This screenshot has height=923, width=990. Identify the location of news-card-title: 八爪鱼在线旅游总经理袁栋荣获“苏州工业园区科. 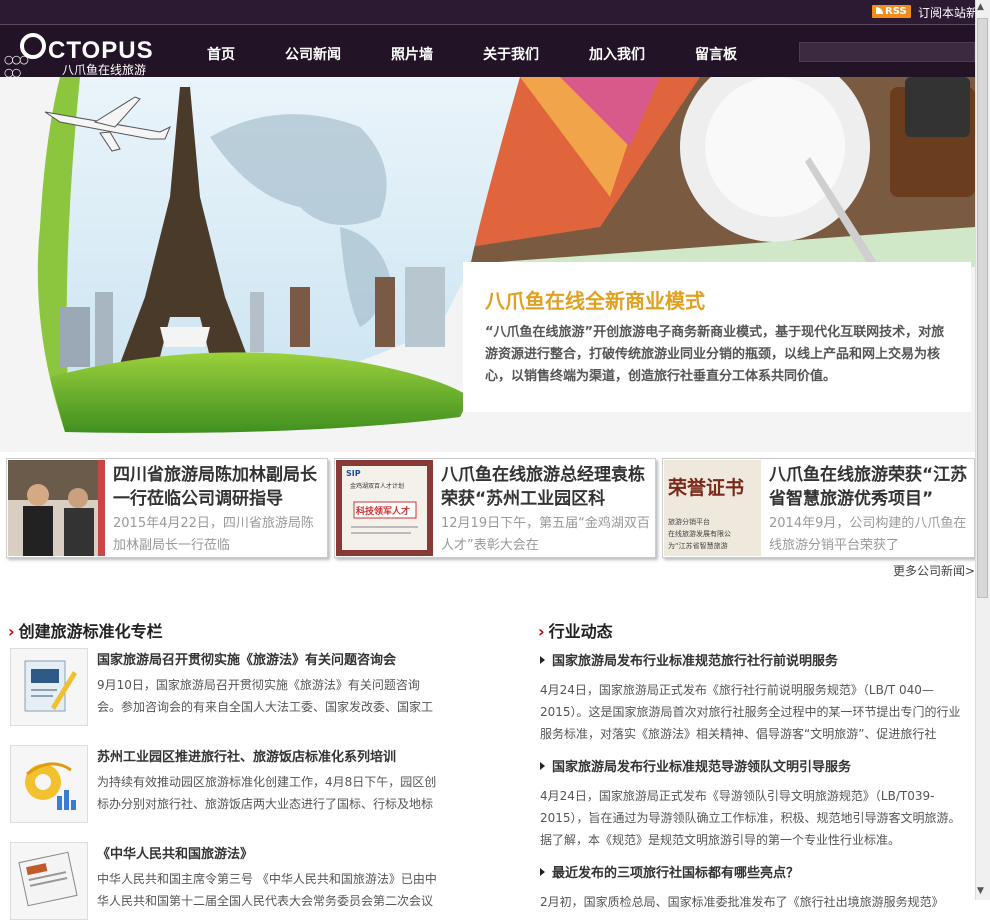
(543, 487).